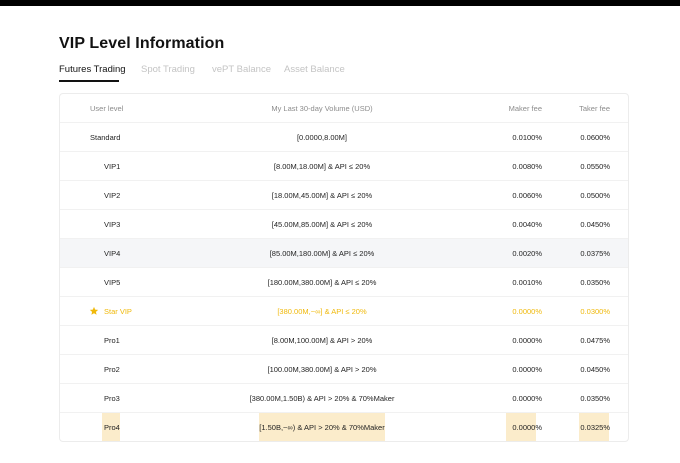 Image resolution: width=680 pixels, height=463 pixels. Describe the element at coordinates (322, 253) in the screenshot. I see `row-volume: [85.00M,180.00M] & API ≤ 20%` at that location.